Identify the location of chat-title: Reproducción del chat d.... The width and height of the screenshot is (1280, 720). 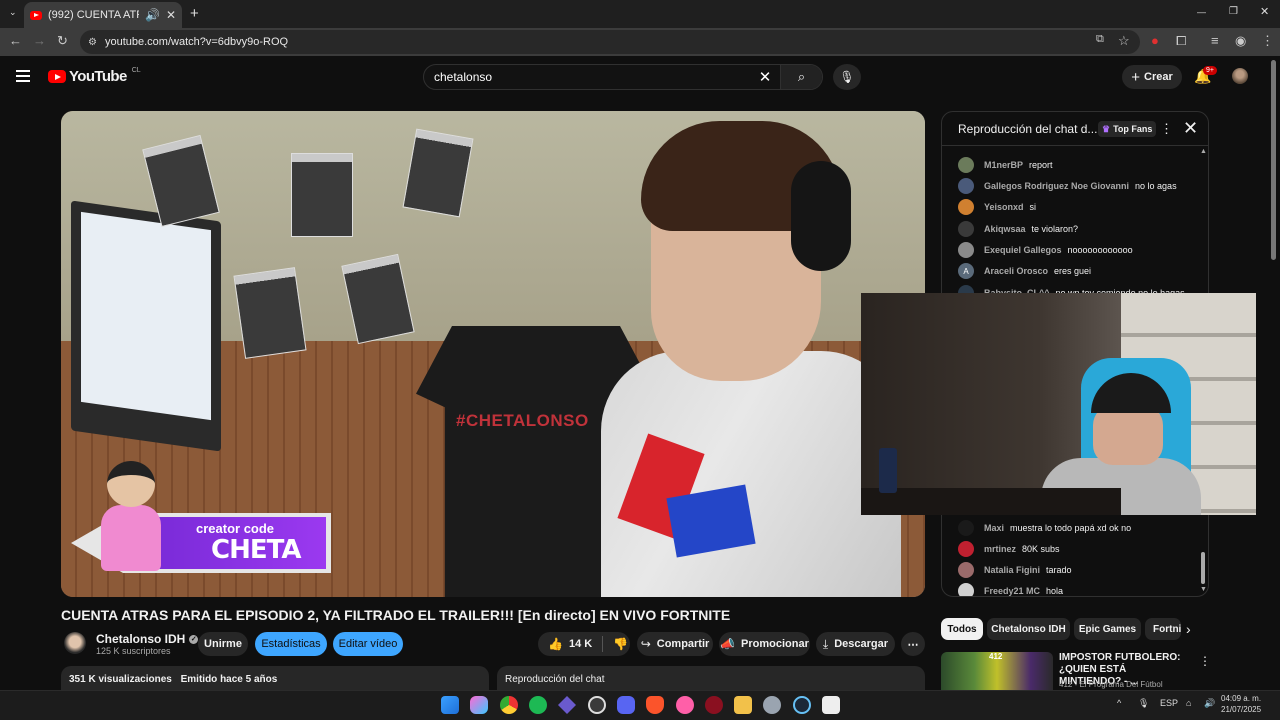
(1027, 129).